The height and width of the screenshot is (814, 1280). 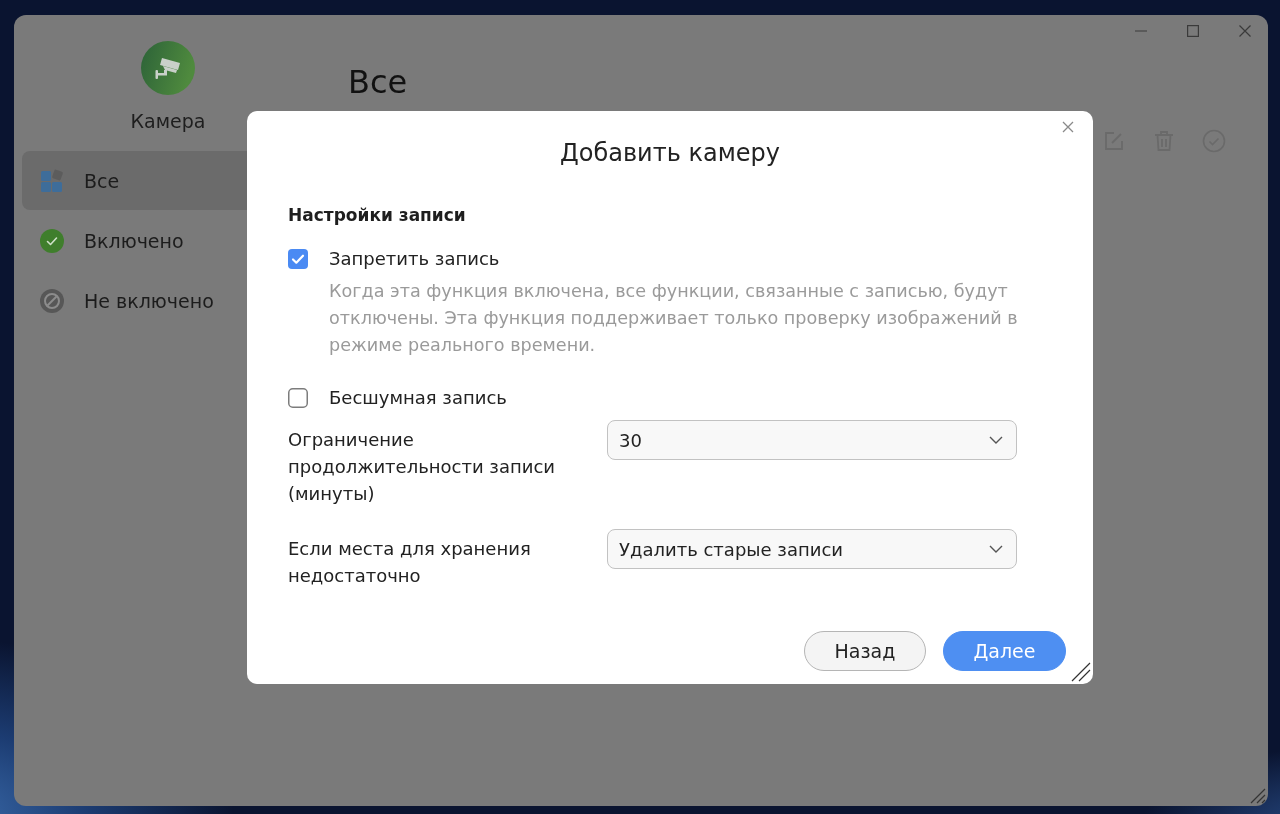 What do you see at coordinates (52, 240) in the screenshot?
I see `check-circle-icon` at bounding box center [52, 240].